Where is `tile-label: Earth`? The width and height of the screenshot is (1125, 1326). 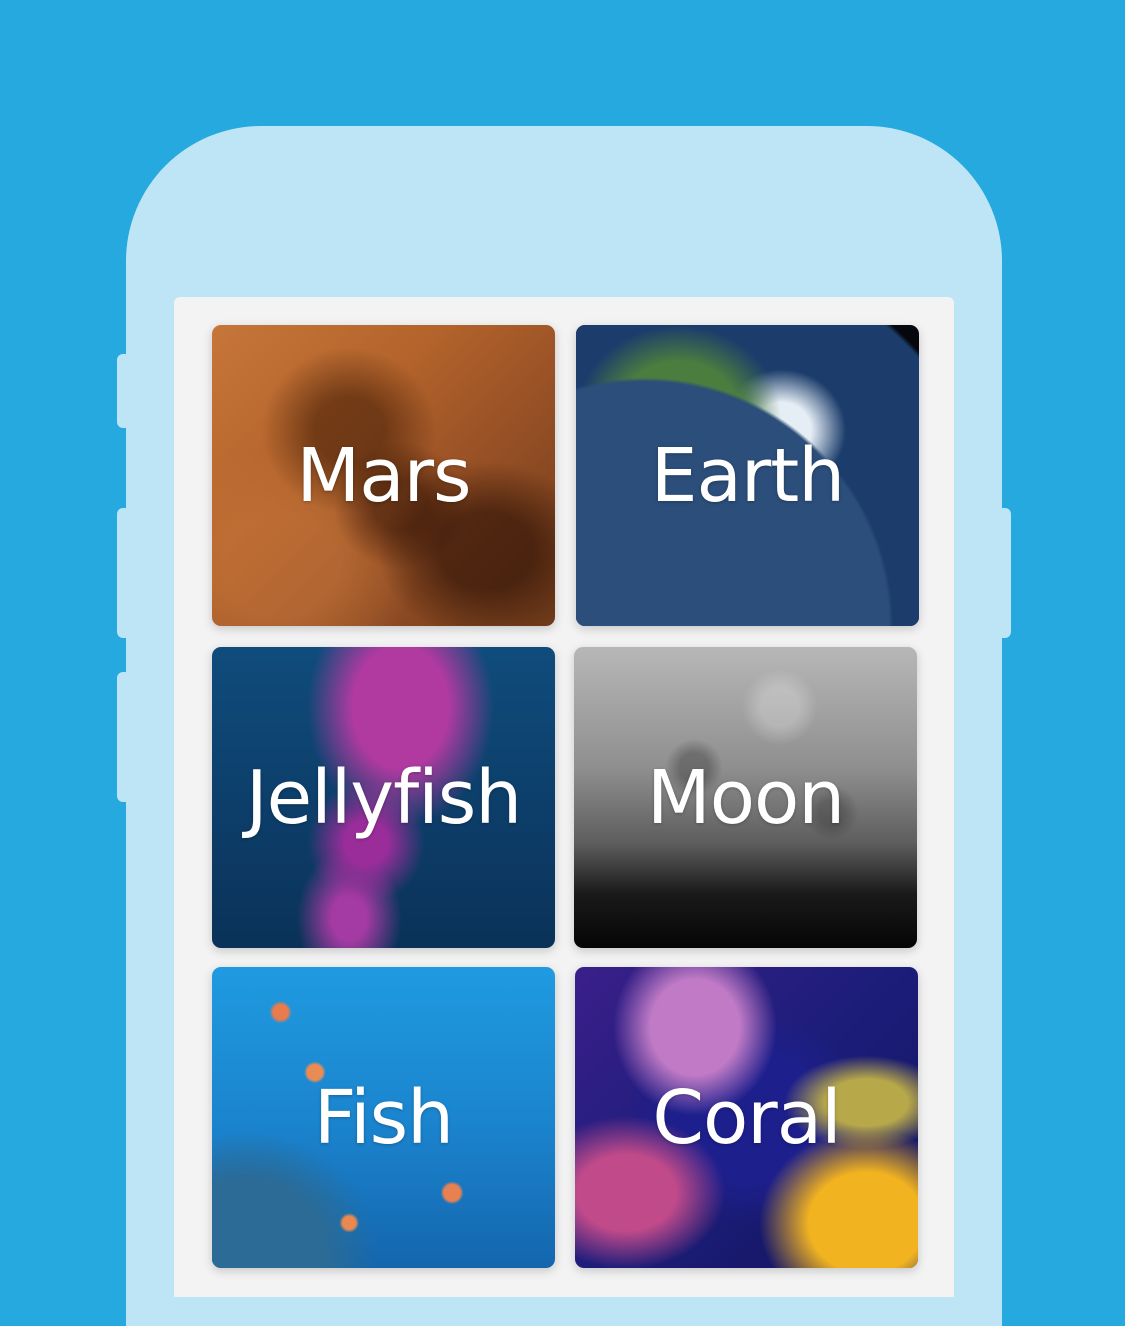 tile-label: Earth is located at coordinates (747, 475).